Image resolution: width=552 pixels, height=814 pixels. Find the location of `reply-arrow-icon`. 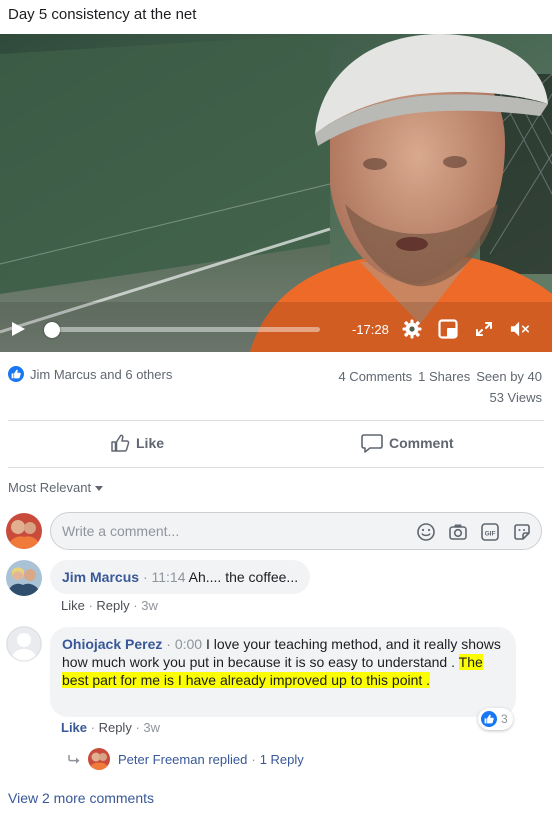

reply-arrow-icon is located at coordinates (74, 759).